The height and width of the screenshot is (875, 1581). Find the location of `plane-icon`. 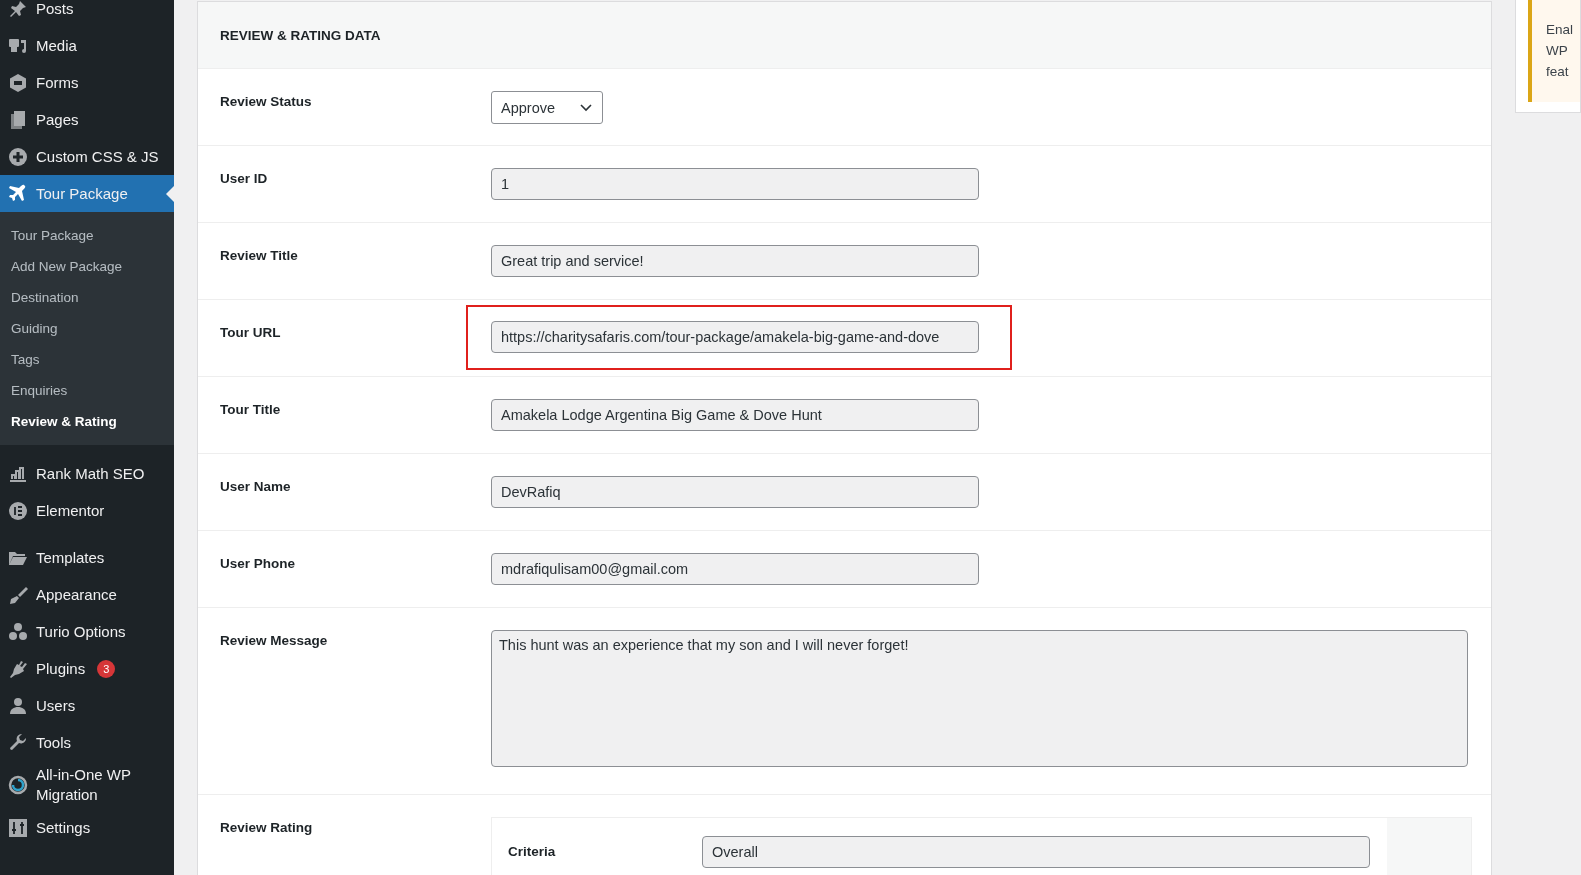

plane-icon is located at coordinates (18, 193).